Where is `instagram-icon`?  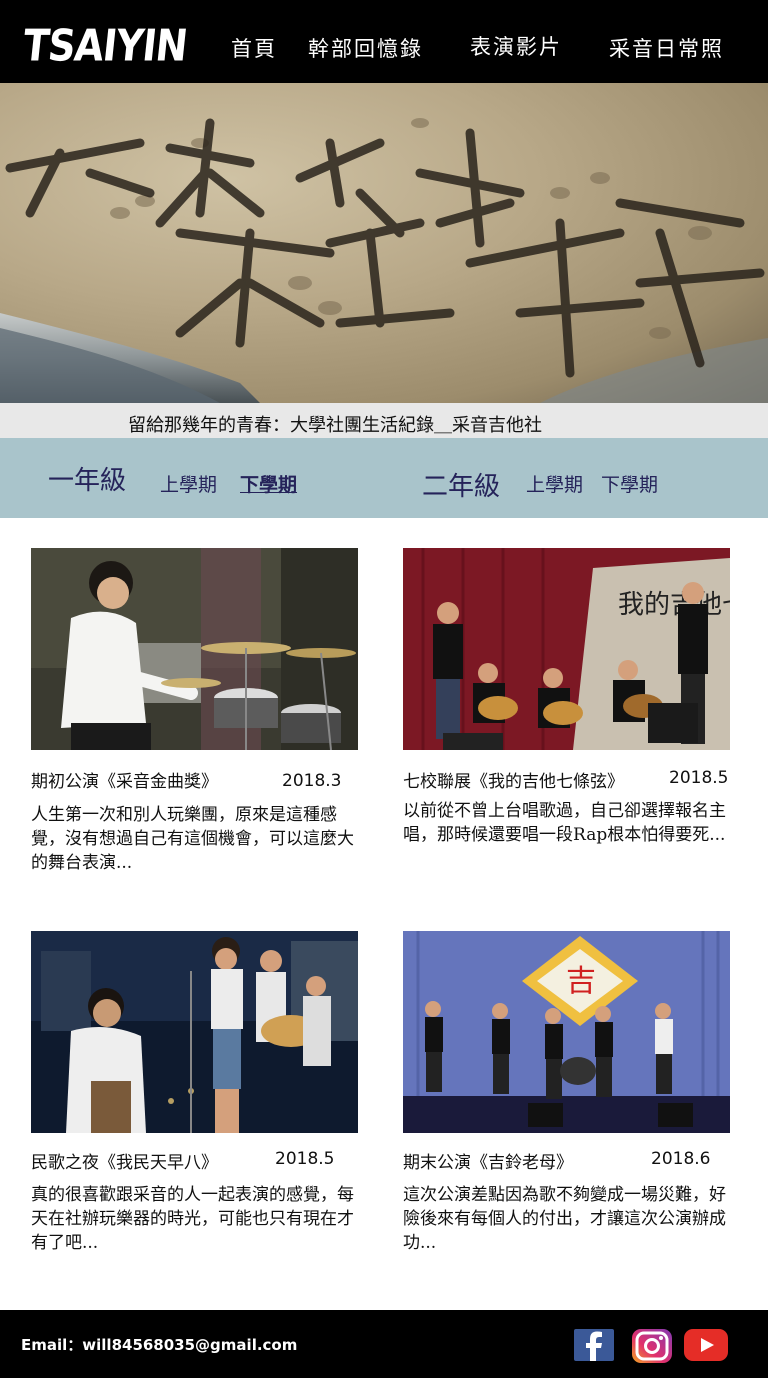
instagram-icon is located at coordinates (651, 1346).